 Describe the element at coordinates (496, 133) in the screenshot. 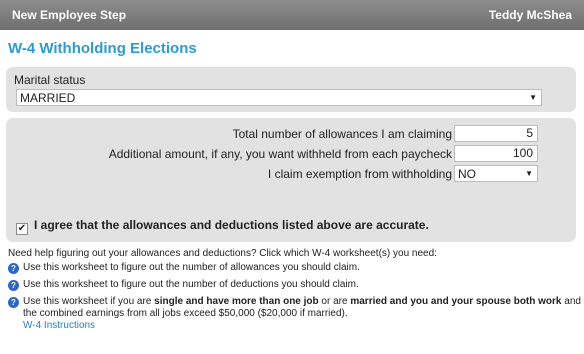

I see `allowances-input: 5` at that location.